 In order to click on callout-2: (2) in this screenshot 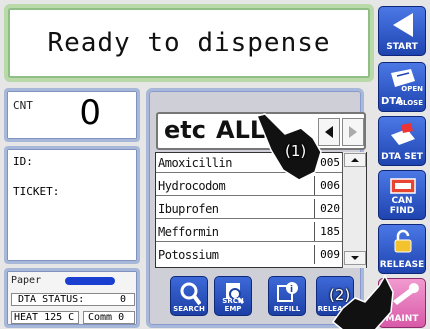, I will do `click(340, 295)`.